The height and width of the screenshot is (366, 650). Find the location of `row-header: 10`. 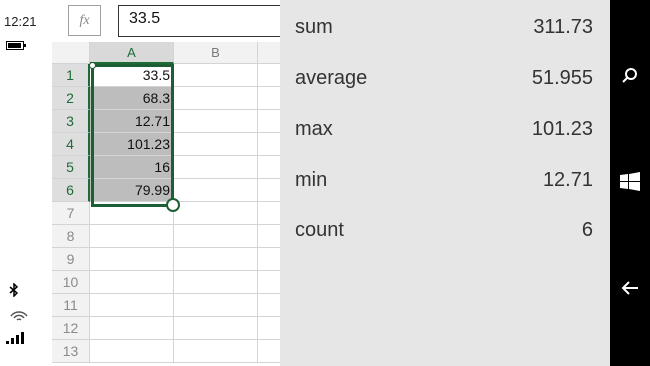

row-header: 10 is located at coordinates (71, 282).